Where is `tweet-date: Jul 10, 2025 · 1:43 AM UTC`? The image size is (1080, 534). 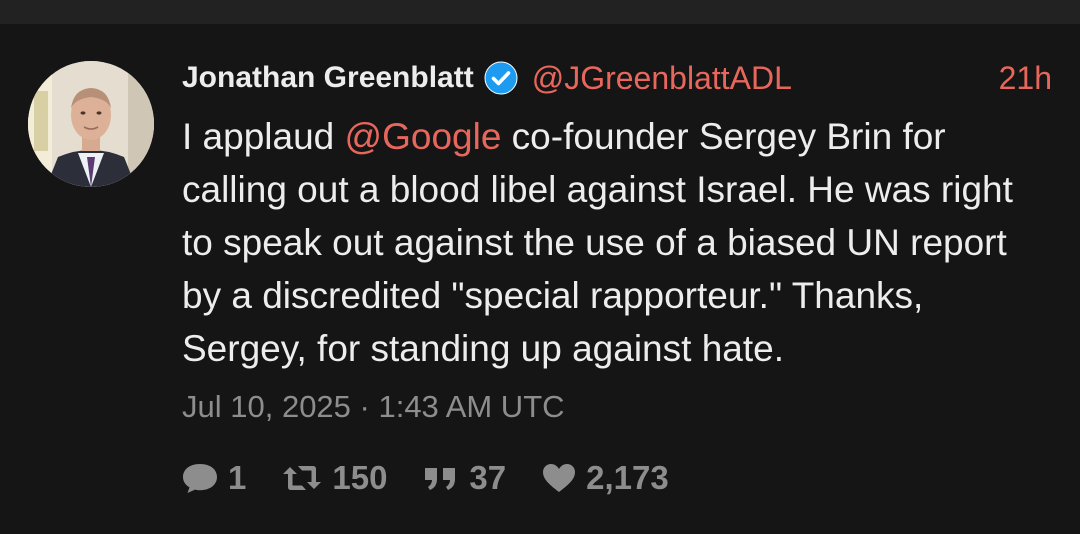 tweet-date: Jul 10, 2025 · 1:43 AM UTC is located at coordinates (617, 407).